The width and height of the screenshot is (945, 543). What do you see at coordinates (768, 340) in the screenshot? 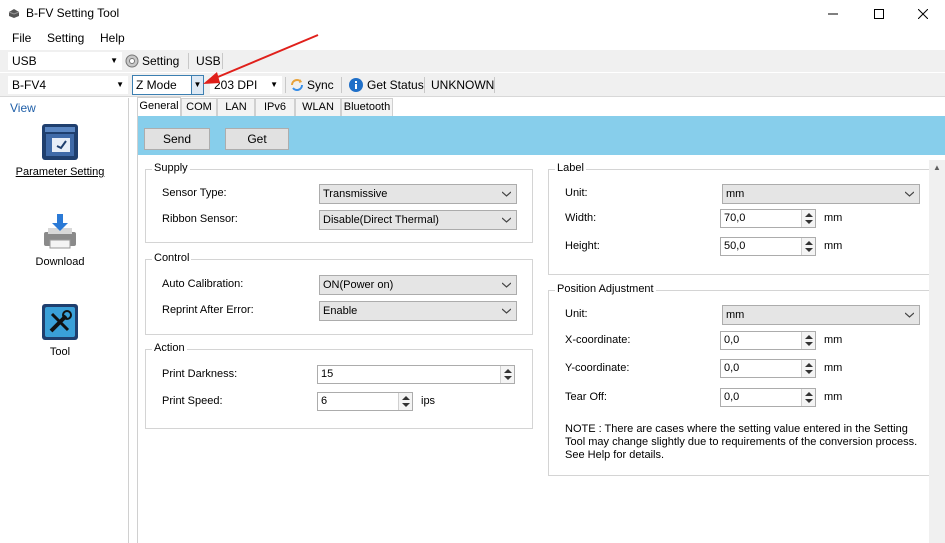
I see `x-coordinate-spinner: 0,0` at bounding box center [768, 340].